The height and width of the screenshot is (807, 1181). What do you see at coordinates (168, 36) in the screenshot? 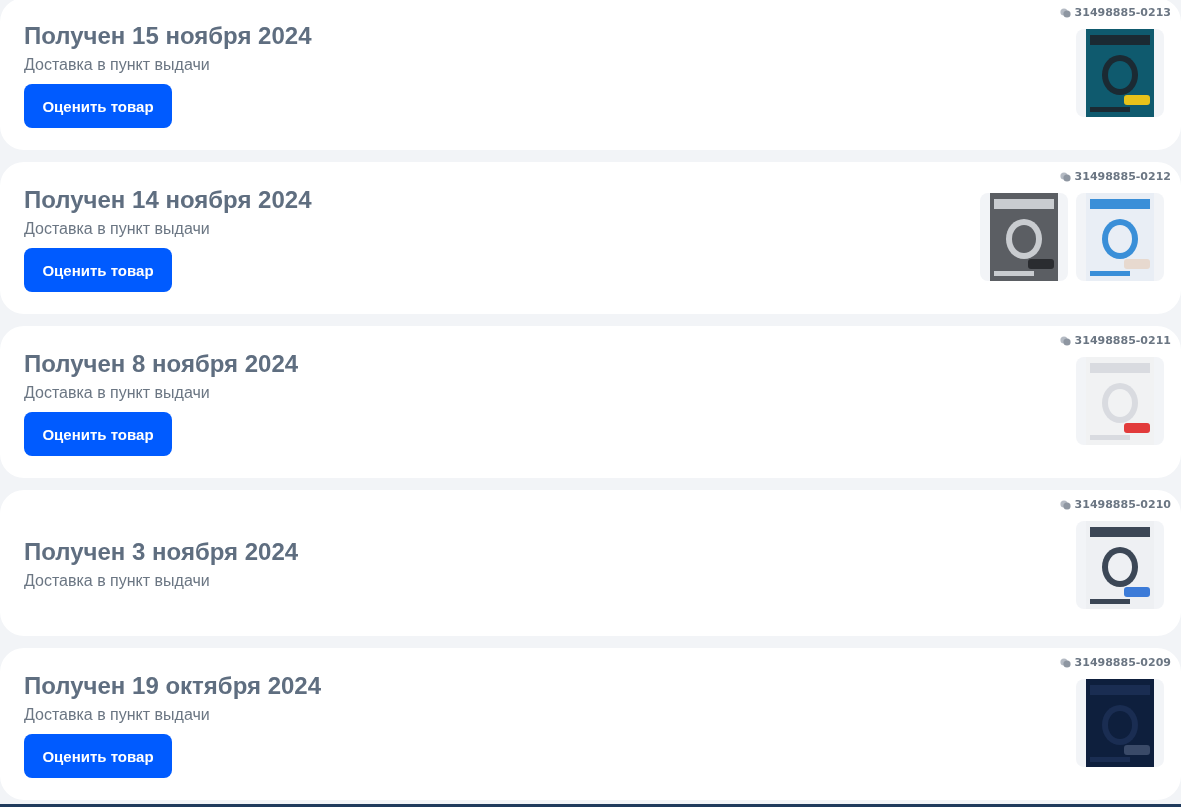
I see `order-title: Получен 15 ноября 2024` at bounding box center [168, 36].